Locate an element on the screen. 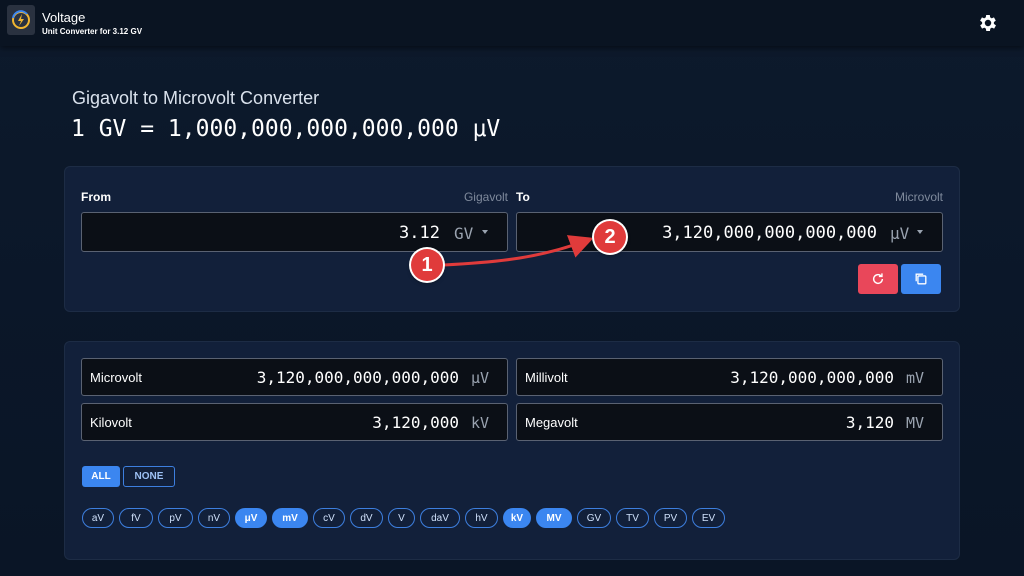 The height and width of the screenshot is (576, 1024). voltage-logo-icon is located at coordinates (21, 20).